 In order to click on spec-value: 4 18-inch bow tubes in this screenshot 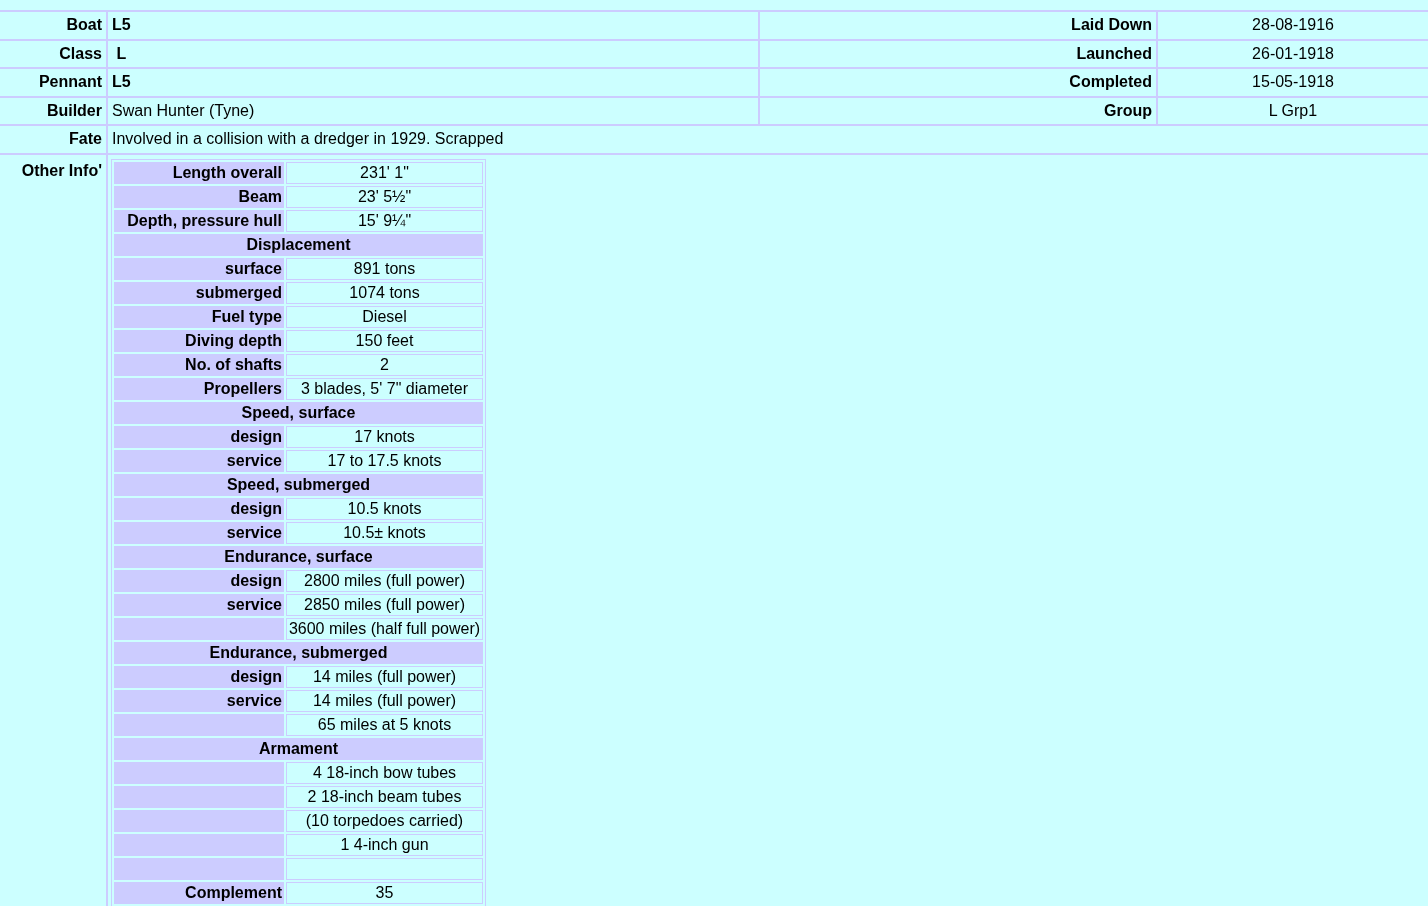, I will do `click(384, 772)`.